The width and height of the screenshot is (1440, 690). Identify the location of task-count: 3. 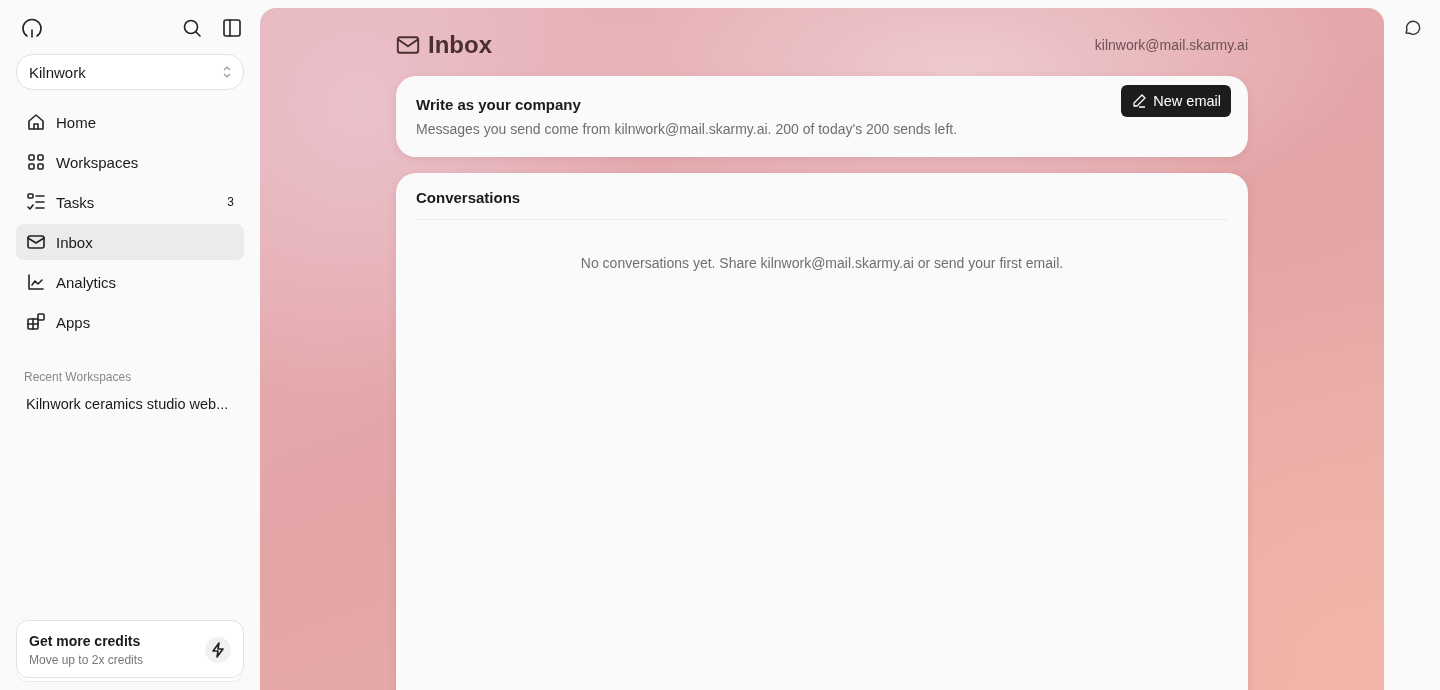
(230, 202).